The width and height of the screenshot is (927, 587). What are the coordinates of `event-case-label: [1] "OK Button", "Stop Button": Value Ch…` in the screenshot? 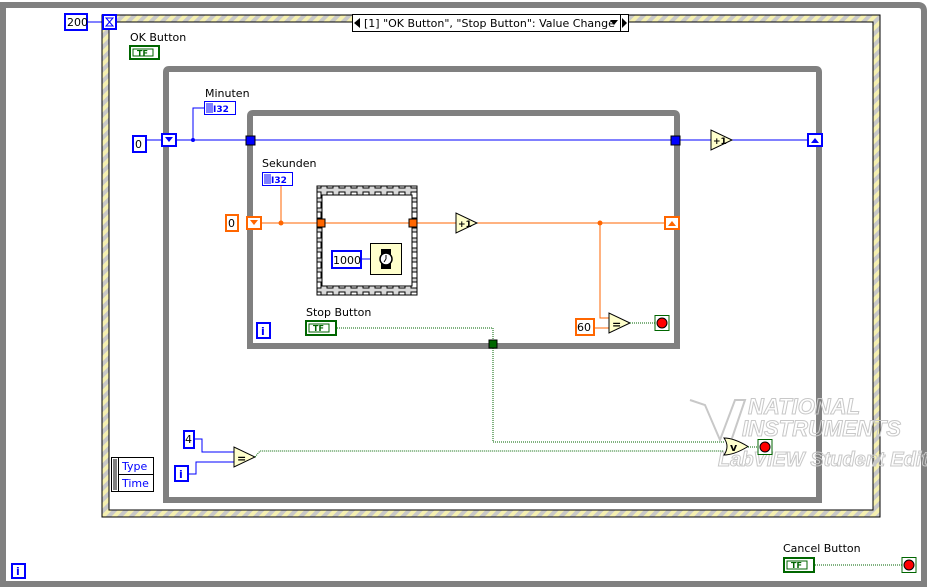 It's located at (489, 23).